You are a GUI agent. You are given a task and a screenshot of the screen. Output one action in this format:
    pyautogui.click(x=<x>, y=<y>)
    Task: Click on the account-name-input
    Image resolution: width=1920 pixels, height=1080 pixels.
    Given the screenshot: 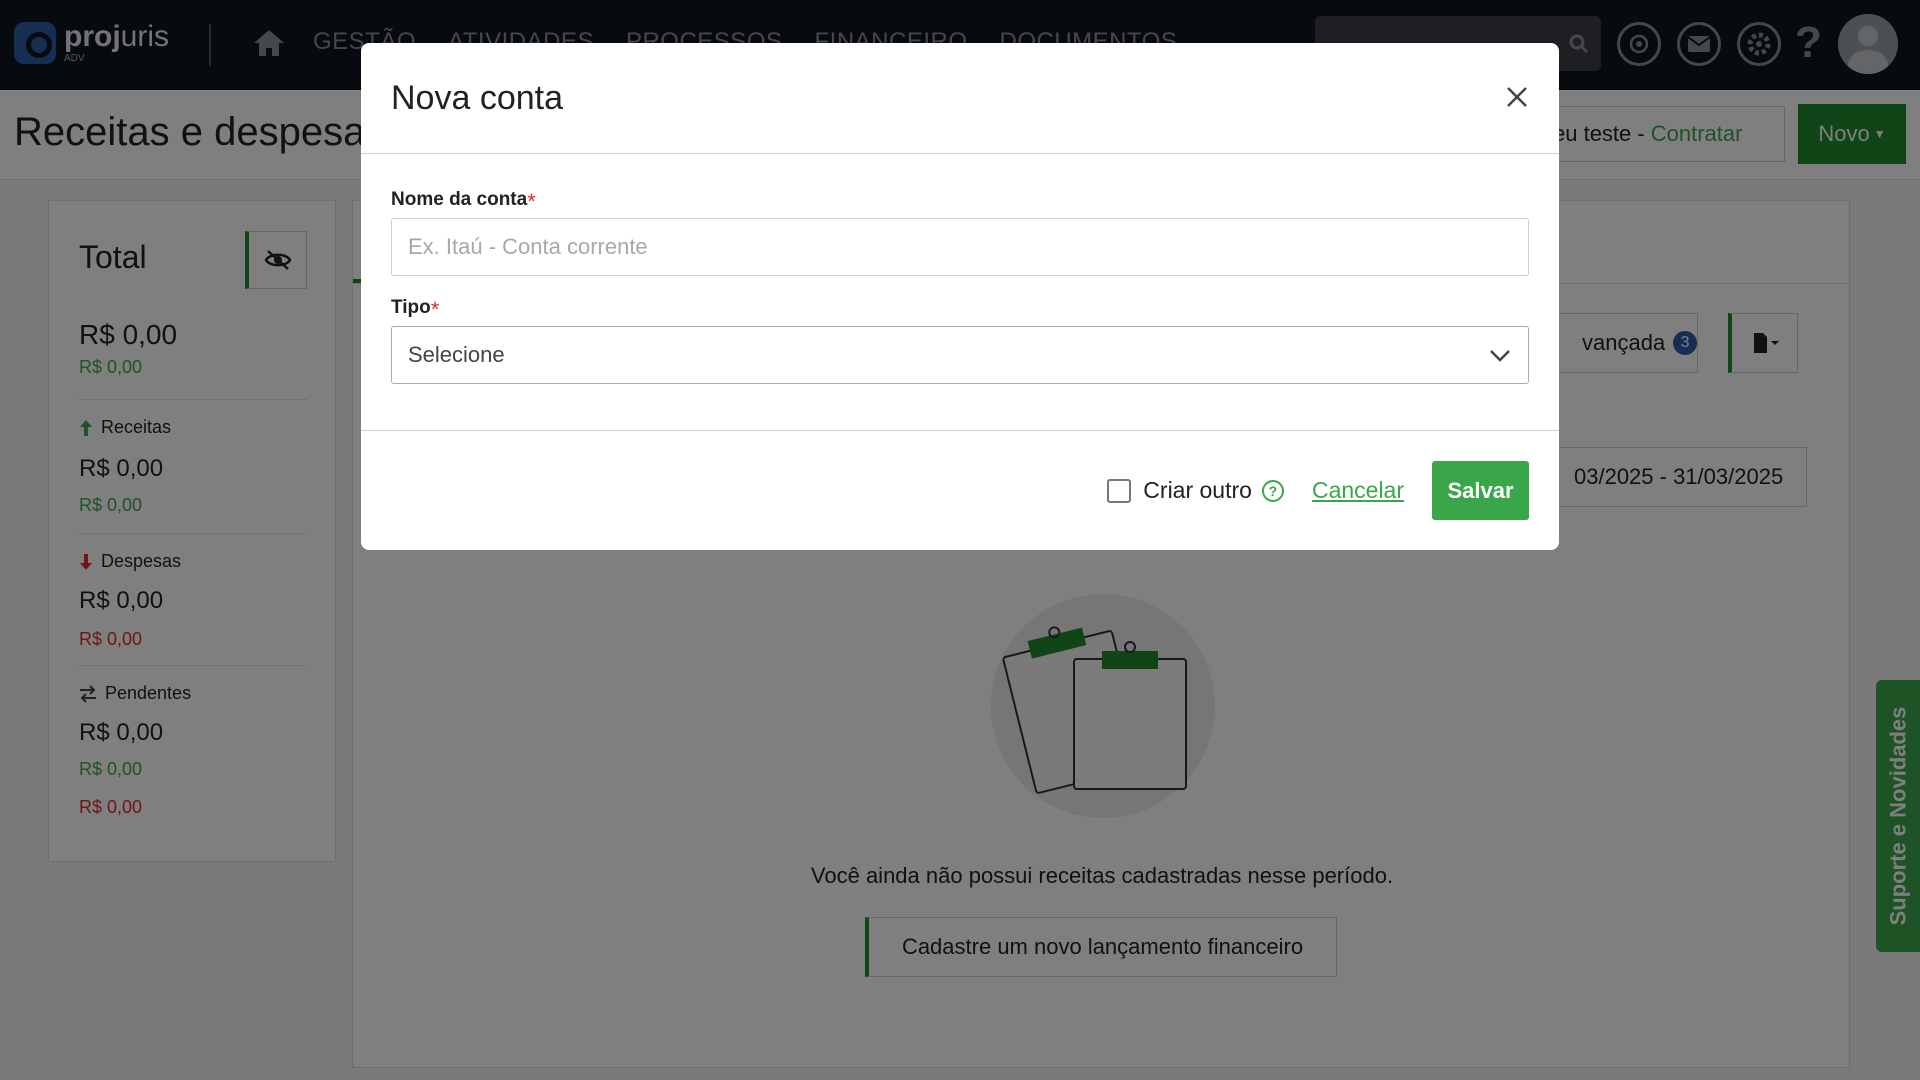 What is the action you would take?
    pyautogui.click(x=960, y=247)
    